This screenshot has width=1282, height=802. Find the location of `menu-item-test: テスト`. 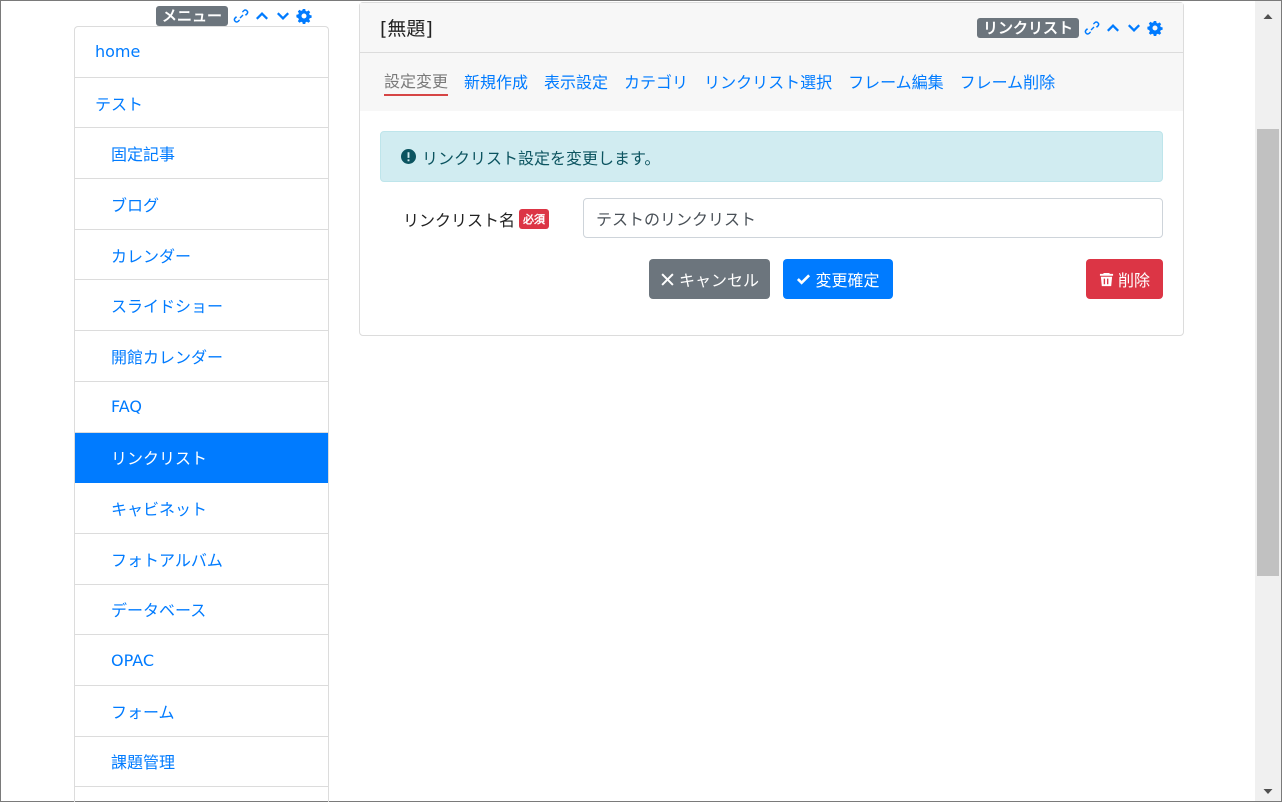

menu-item-test: テスト is located at coordinates (201, 103).